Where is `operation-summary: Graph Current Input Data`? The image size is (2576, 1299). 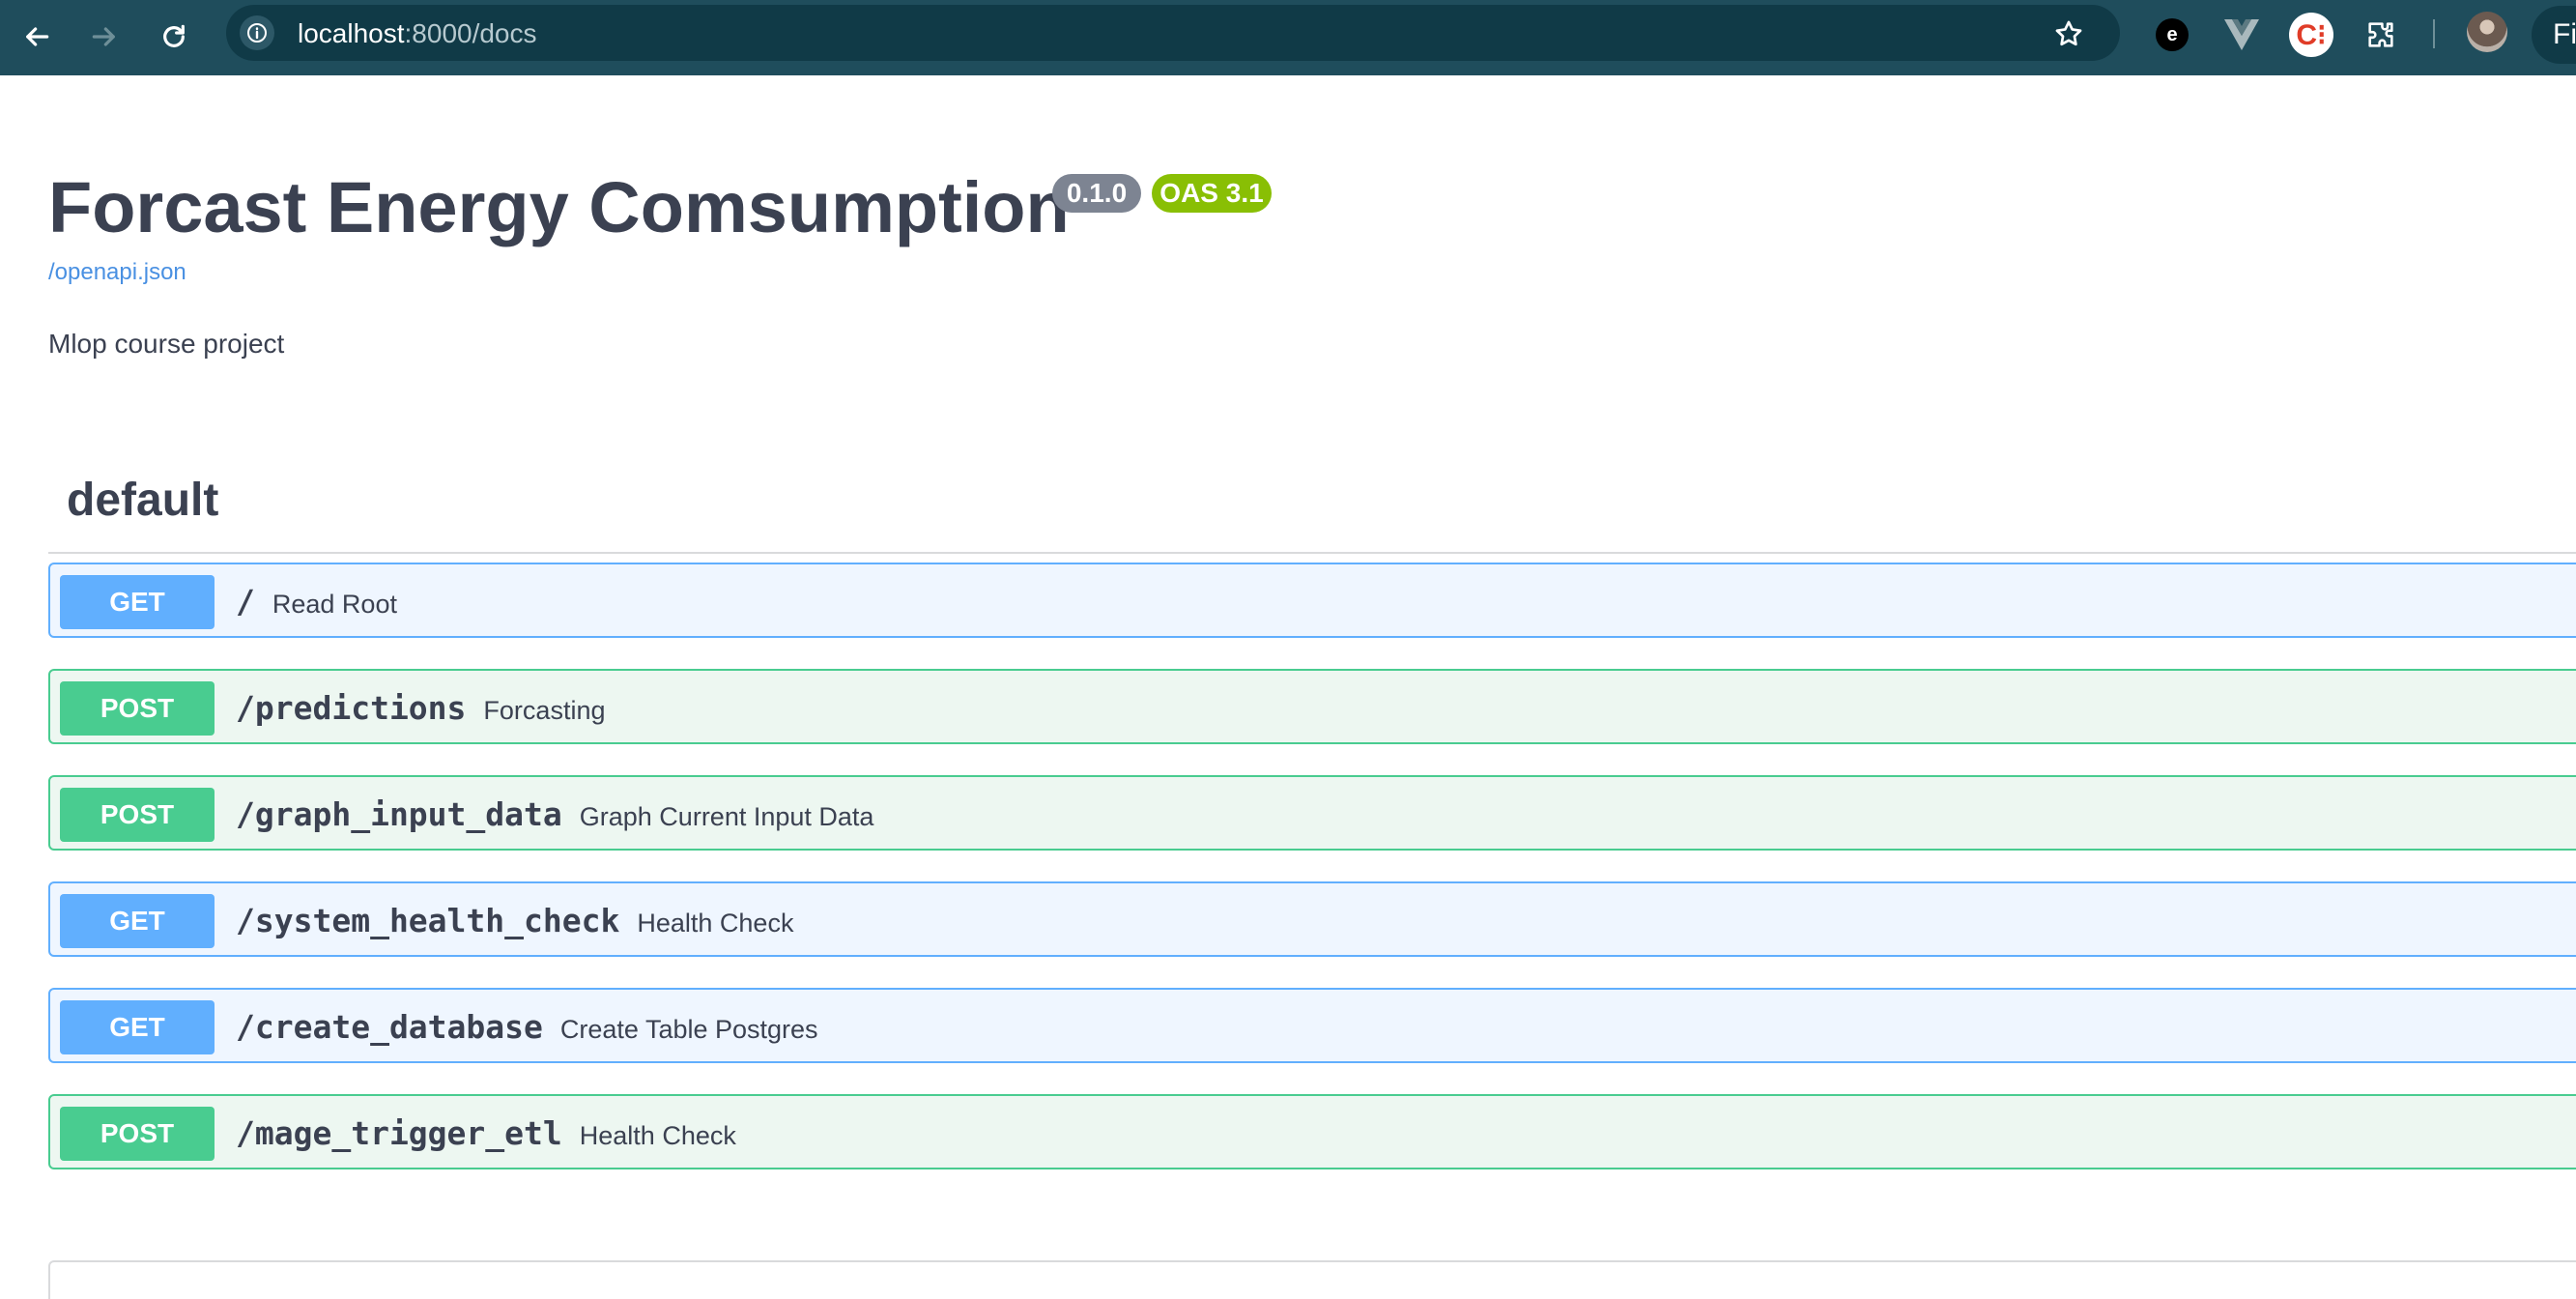
operation-summary: Graph Current Input Data is located at coordinates (727, 816).